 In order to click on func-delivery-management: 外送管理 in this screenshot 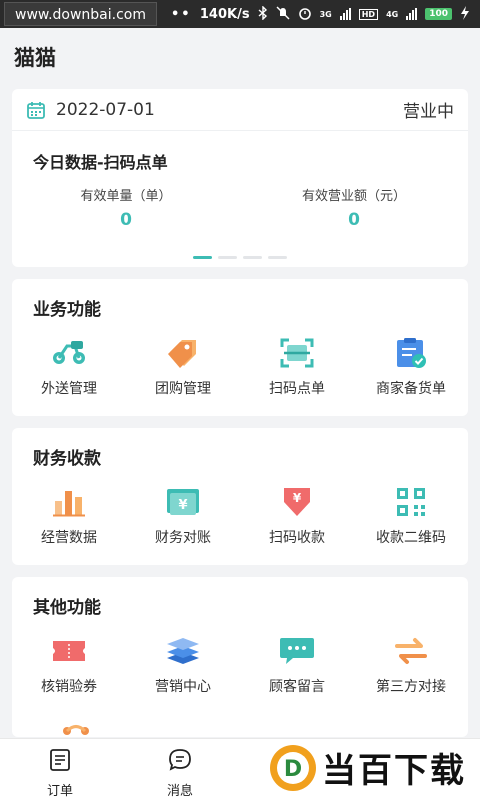, I will do `click(69, 367)`.